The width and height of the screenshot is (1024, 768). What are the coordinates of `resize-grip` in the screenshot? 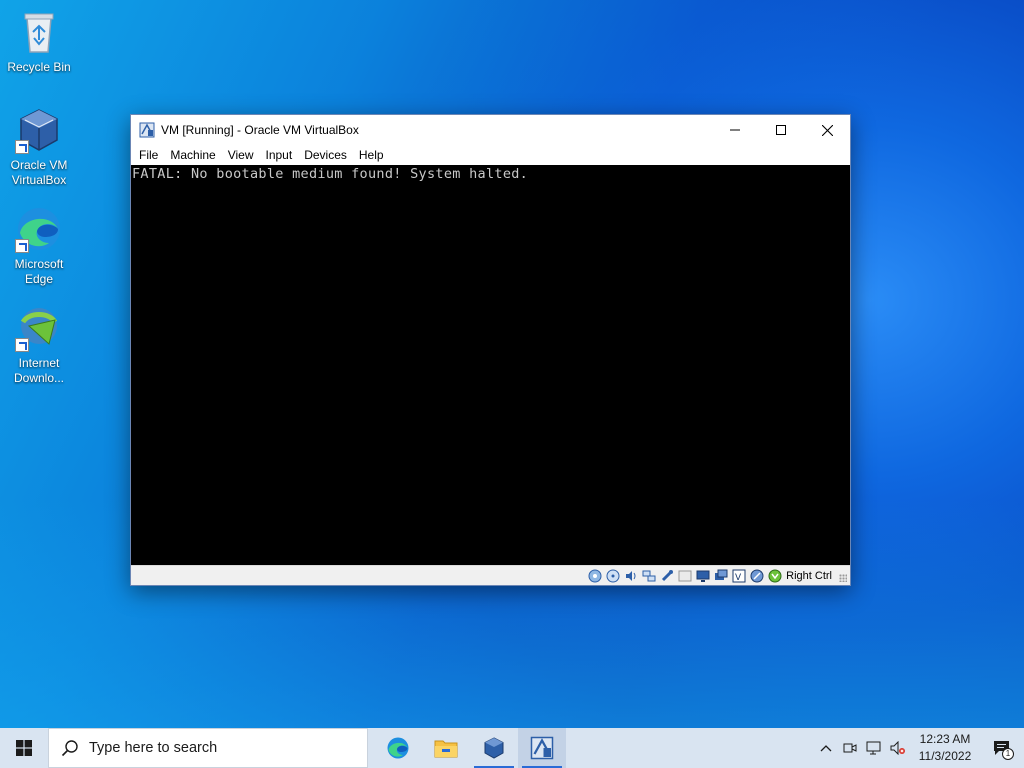 It's located at (843, 578).